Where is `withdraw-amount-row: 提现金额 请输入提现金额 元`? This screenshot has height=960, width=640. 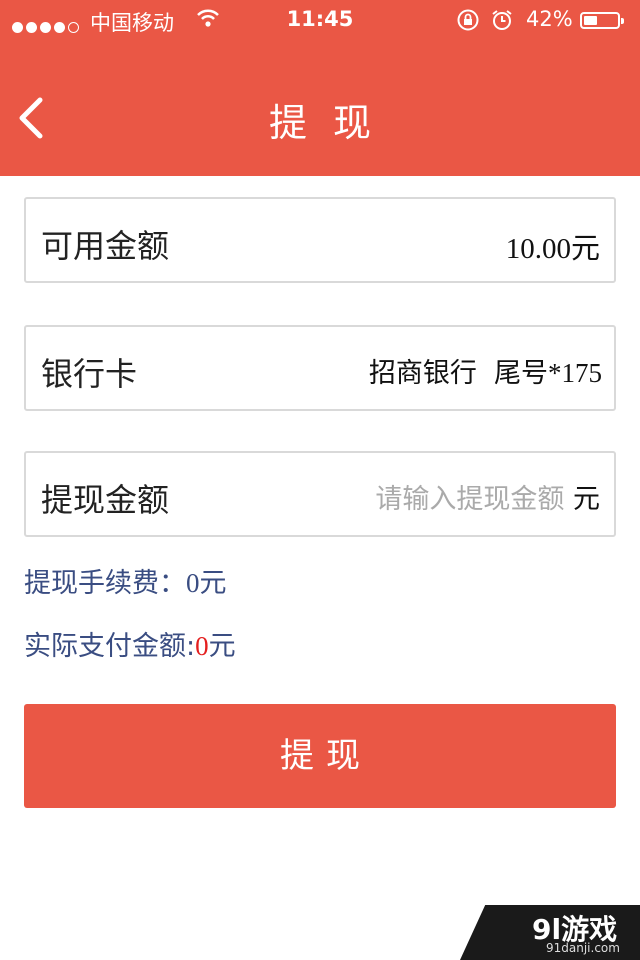 withdraw-amount-row: 提现金额 请输入提现金额 元 is located at coordinates (320, 494).